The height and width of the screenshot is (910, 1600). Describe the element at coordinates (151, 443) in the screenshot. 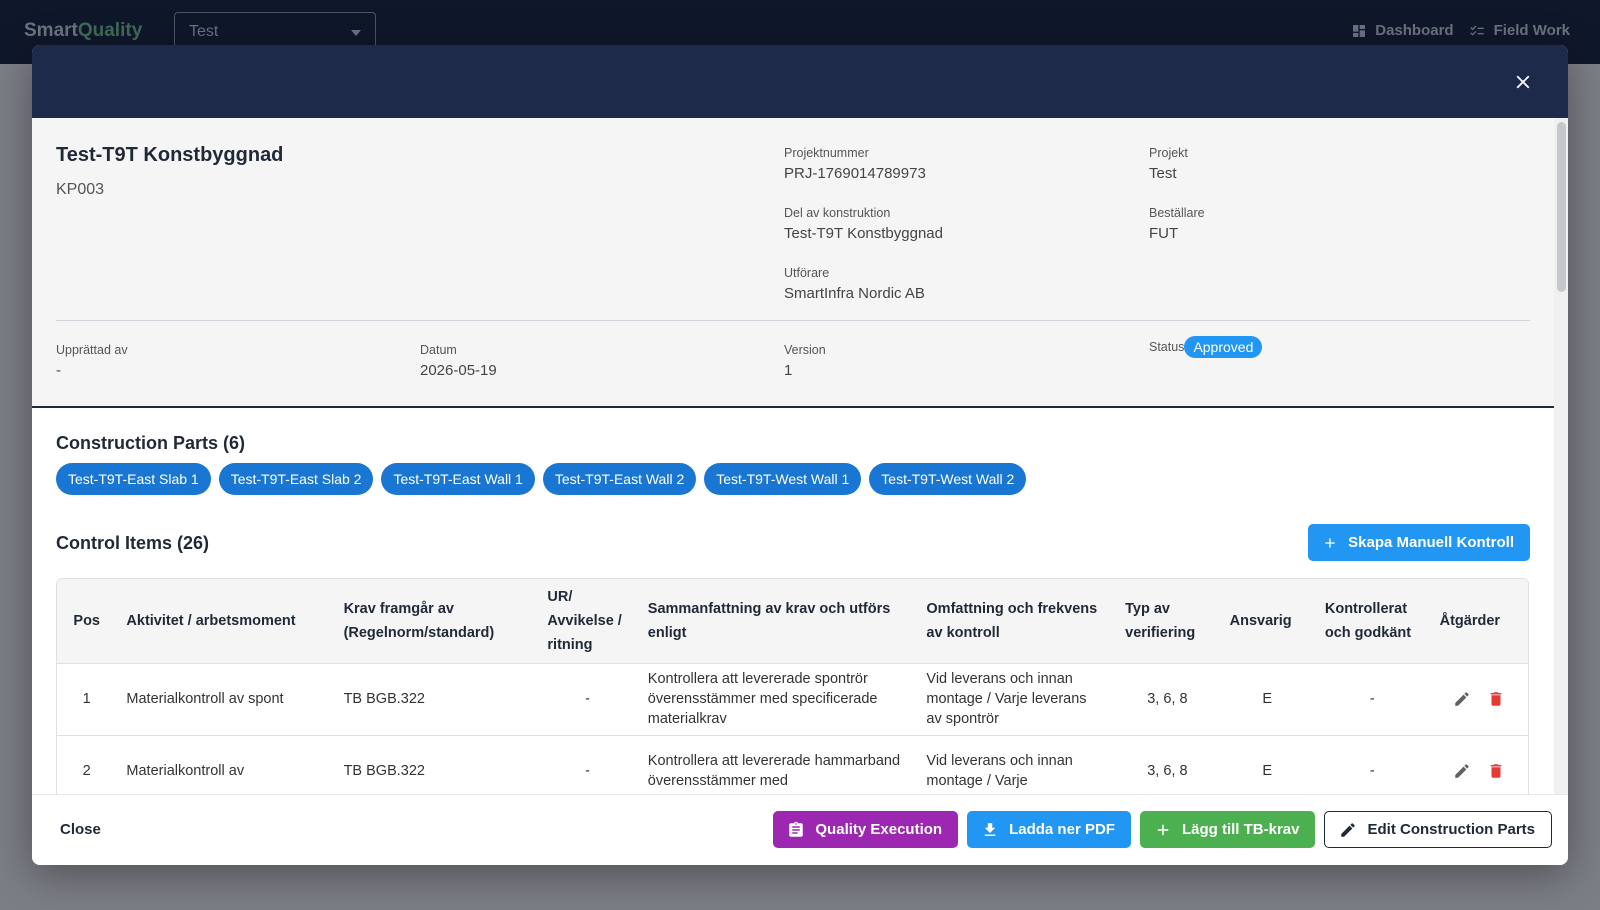

I see `construction-parts-title: Construction Parts (6)` at that location.